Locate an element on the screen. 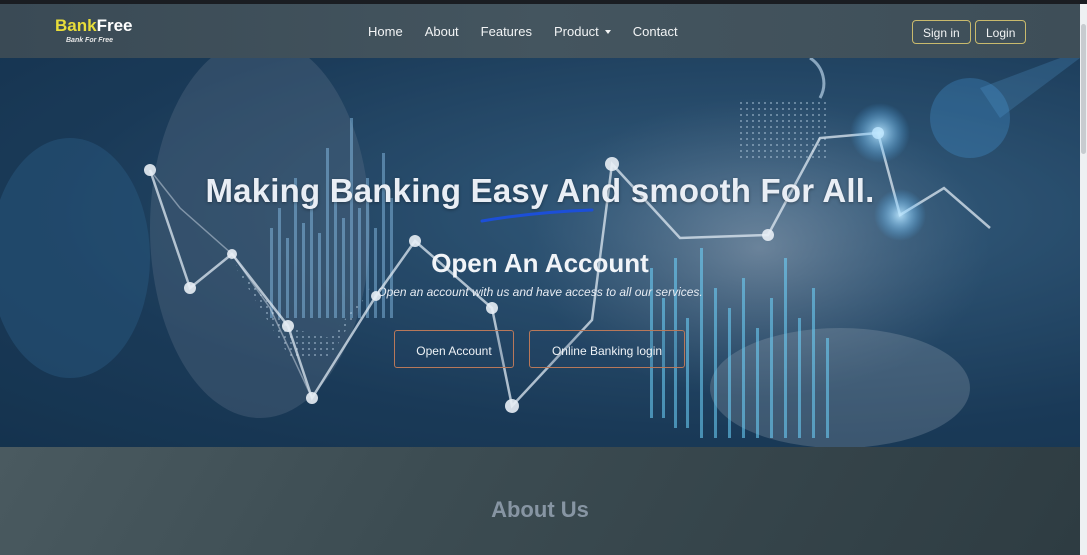 This screenshot has height=555, width=1087. nav-link-contact: Contact is located at coordinates (655, 32).